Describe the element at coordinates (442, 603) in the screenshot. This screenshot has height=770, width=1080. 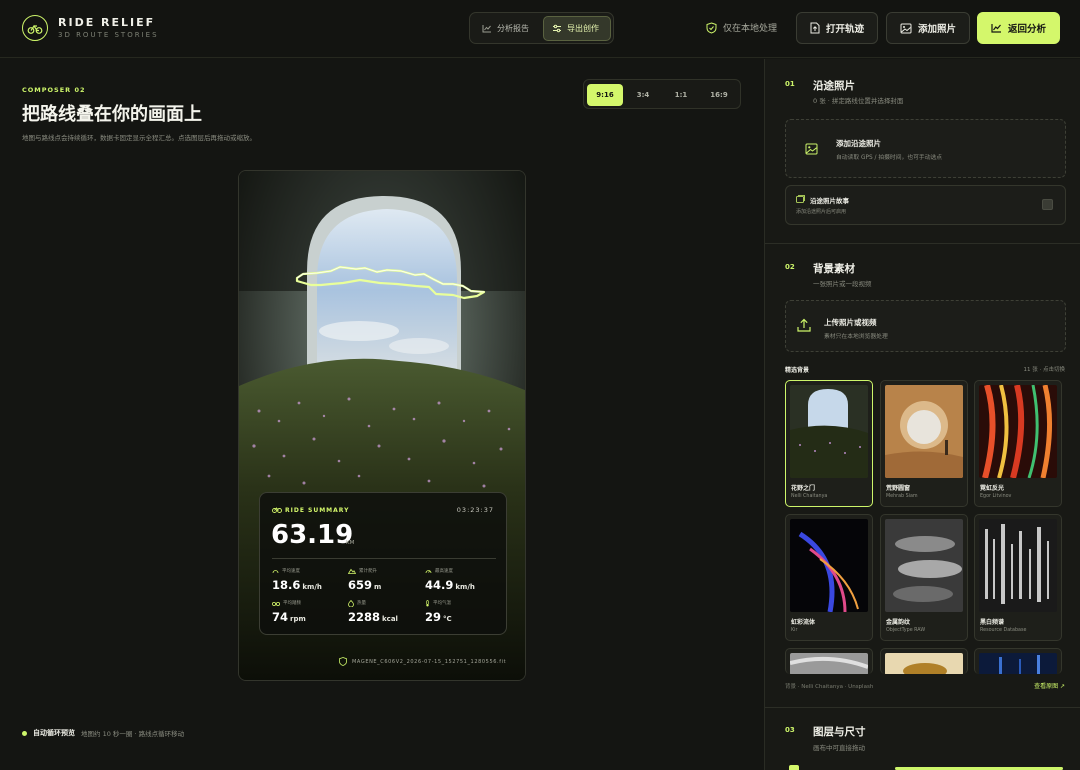
I see `stat-label: 平均气温` at that location.